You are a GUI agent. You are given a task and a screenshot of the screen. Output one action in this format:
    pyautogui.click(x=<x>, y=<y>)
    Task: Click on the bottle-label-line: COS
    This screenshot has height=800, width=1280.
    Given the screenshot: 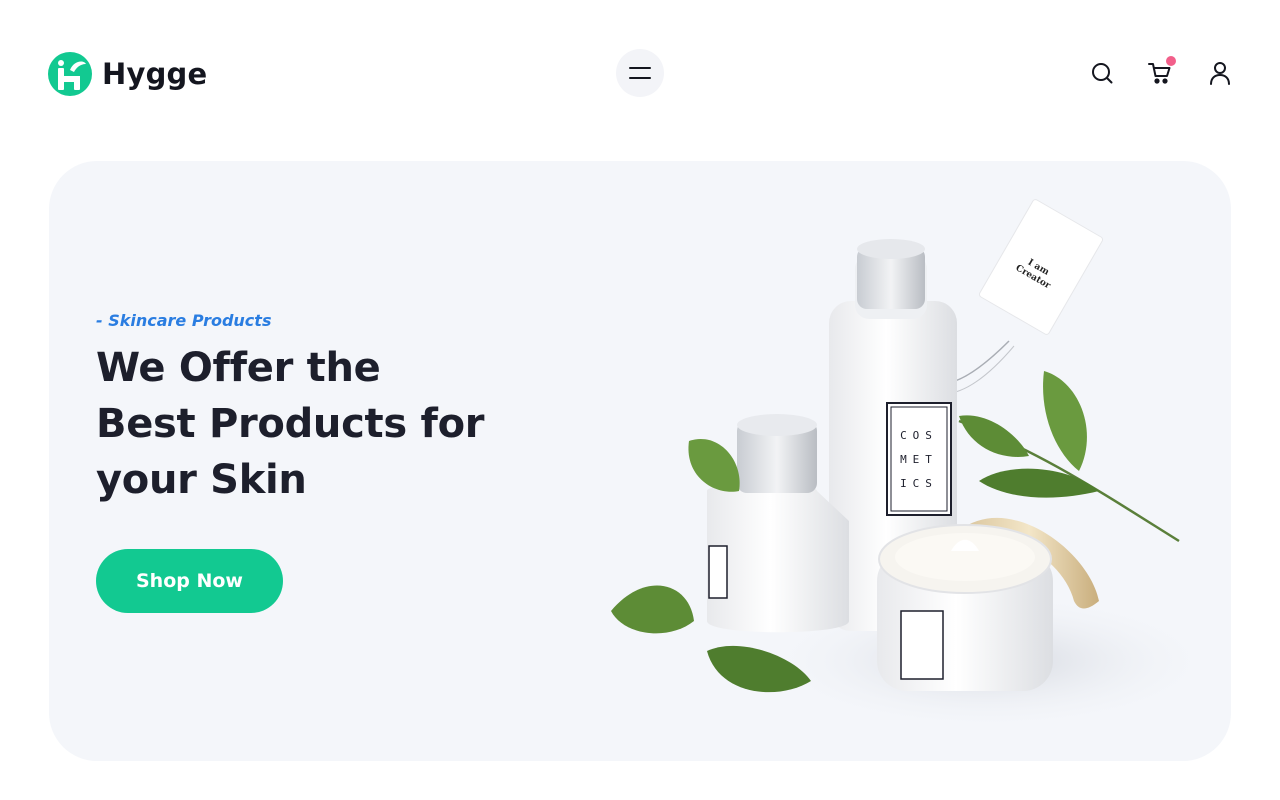 What is the action you would take?
    pyautogui.click(x=919, y=435)
    